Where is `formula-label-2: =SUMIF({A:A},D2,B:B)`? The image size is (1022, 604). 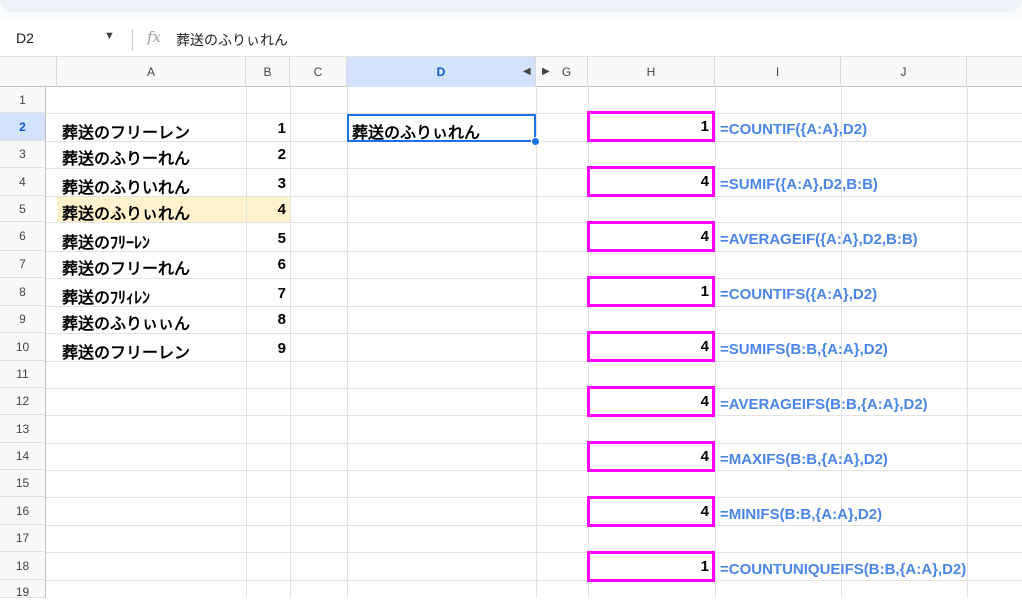
formula-label-2: =SUMIF({A:A},D2,B:B) is located at coordinates (799, 184).